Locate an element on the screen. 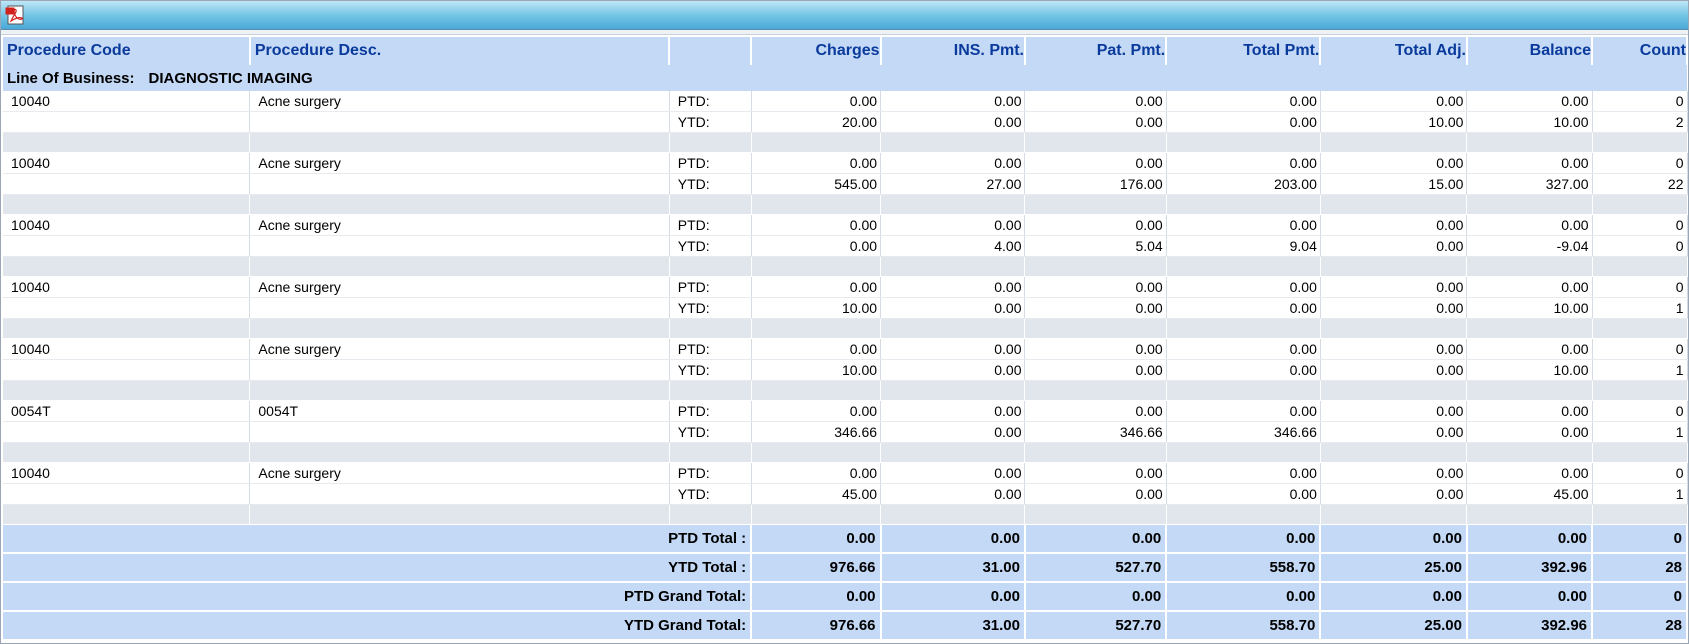 The height and width of the screenshot is (644, 1689). col-total-pmt: Total Pmt. is located at coordinates (1244, 51).